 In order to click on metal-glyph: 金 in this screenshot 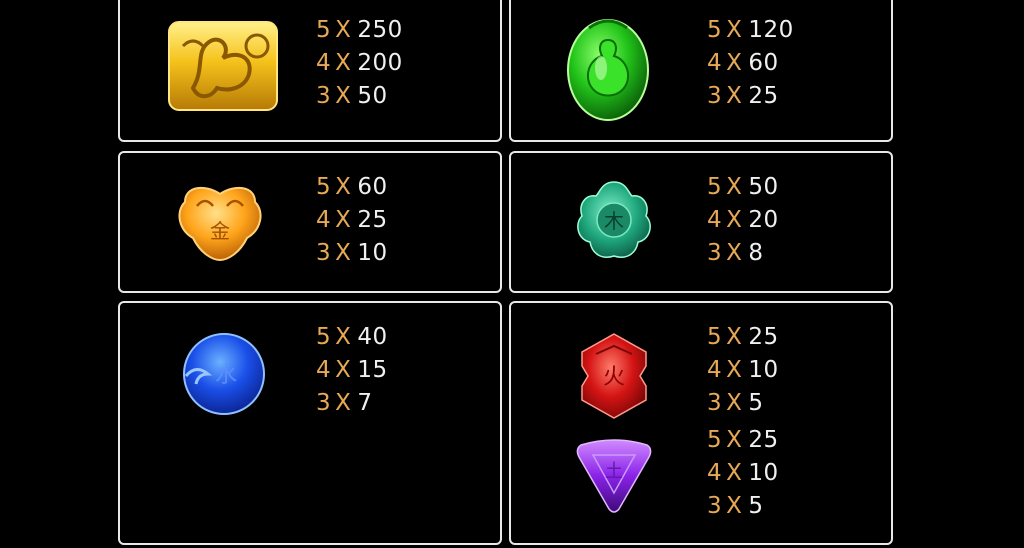, I will do `click(220, 231)`.